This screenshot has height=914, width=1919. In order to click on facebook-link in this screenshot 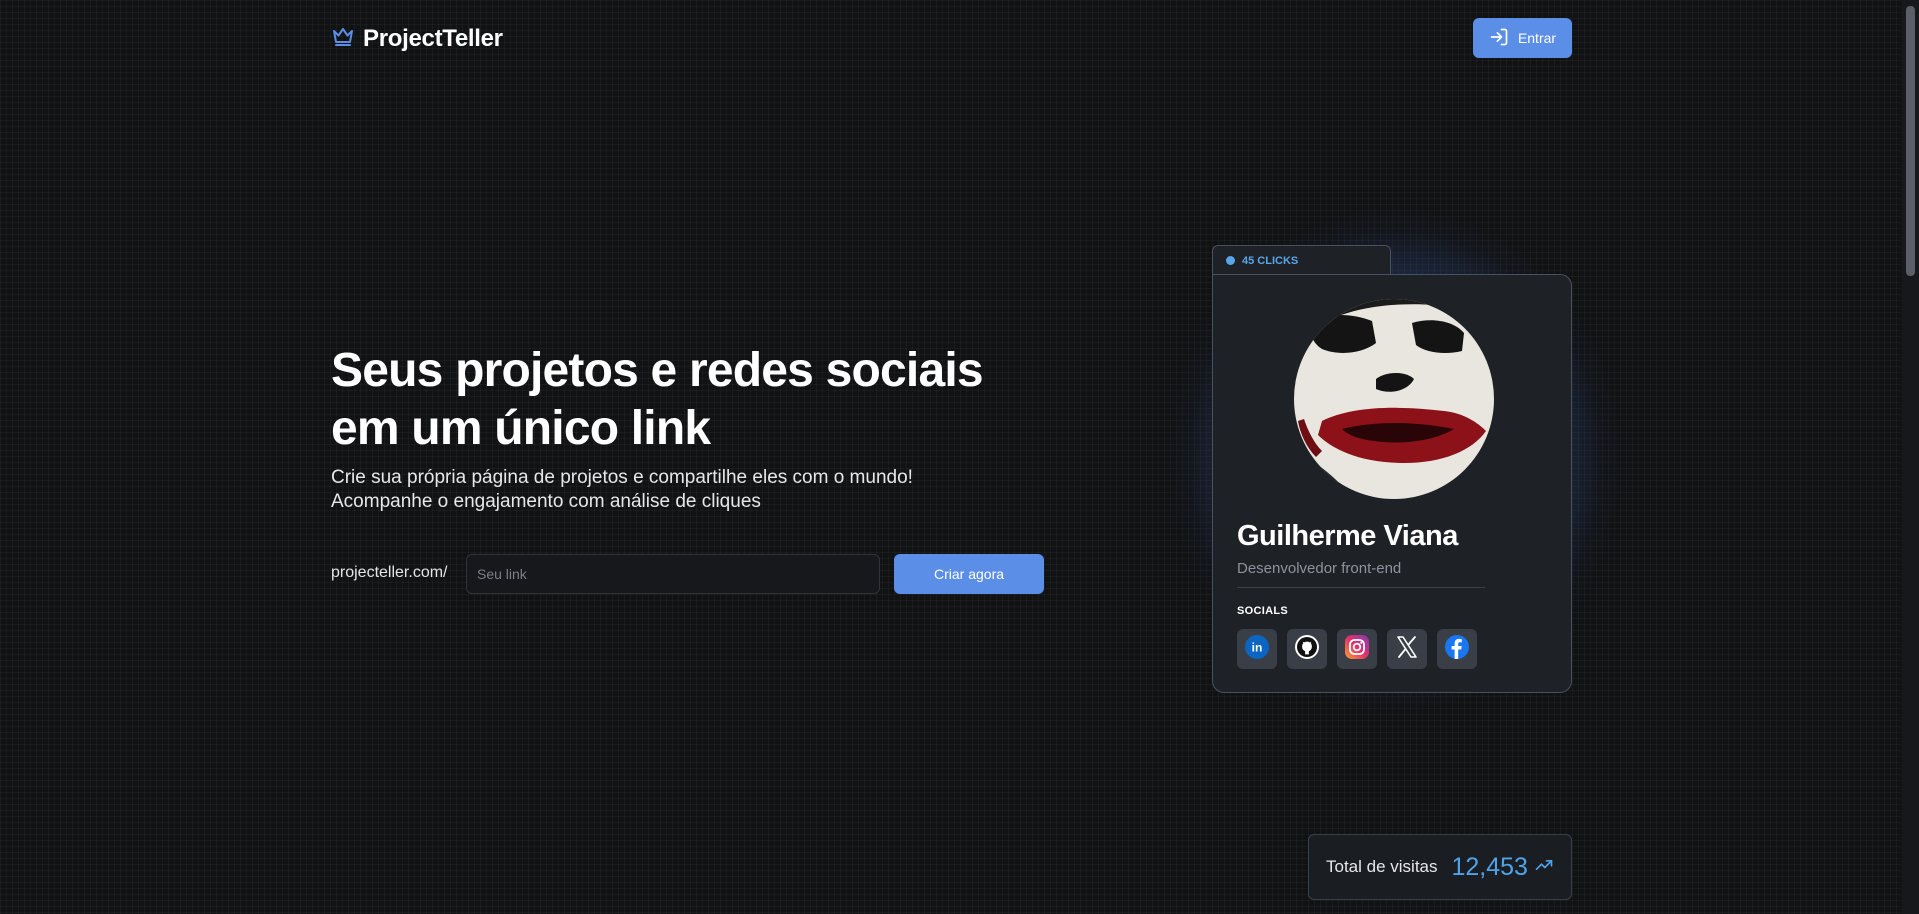, I will do `click(1457, 649)`.